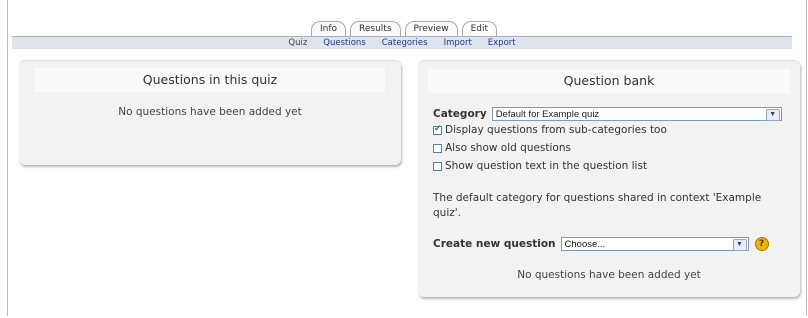 The width and height of the screenshot is (808, 318). I want to click on subnav-questions-link: Questions, so click(344, 43).